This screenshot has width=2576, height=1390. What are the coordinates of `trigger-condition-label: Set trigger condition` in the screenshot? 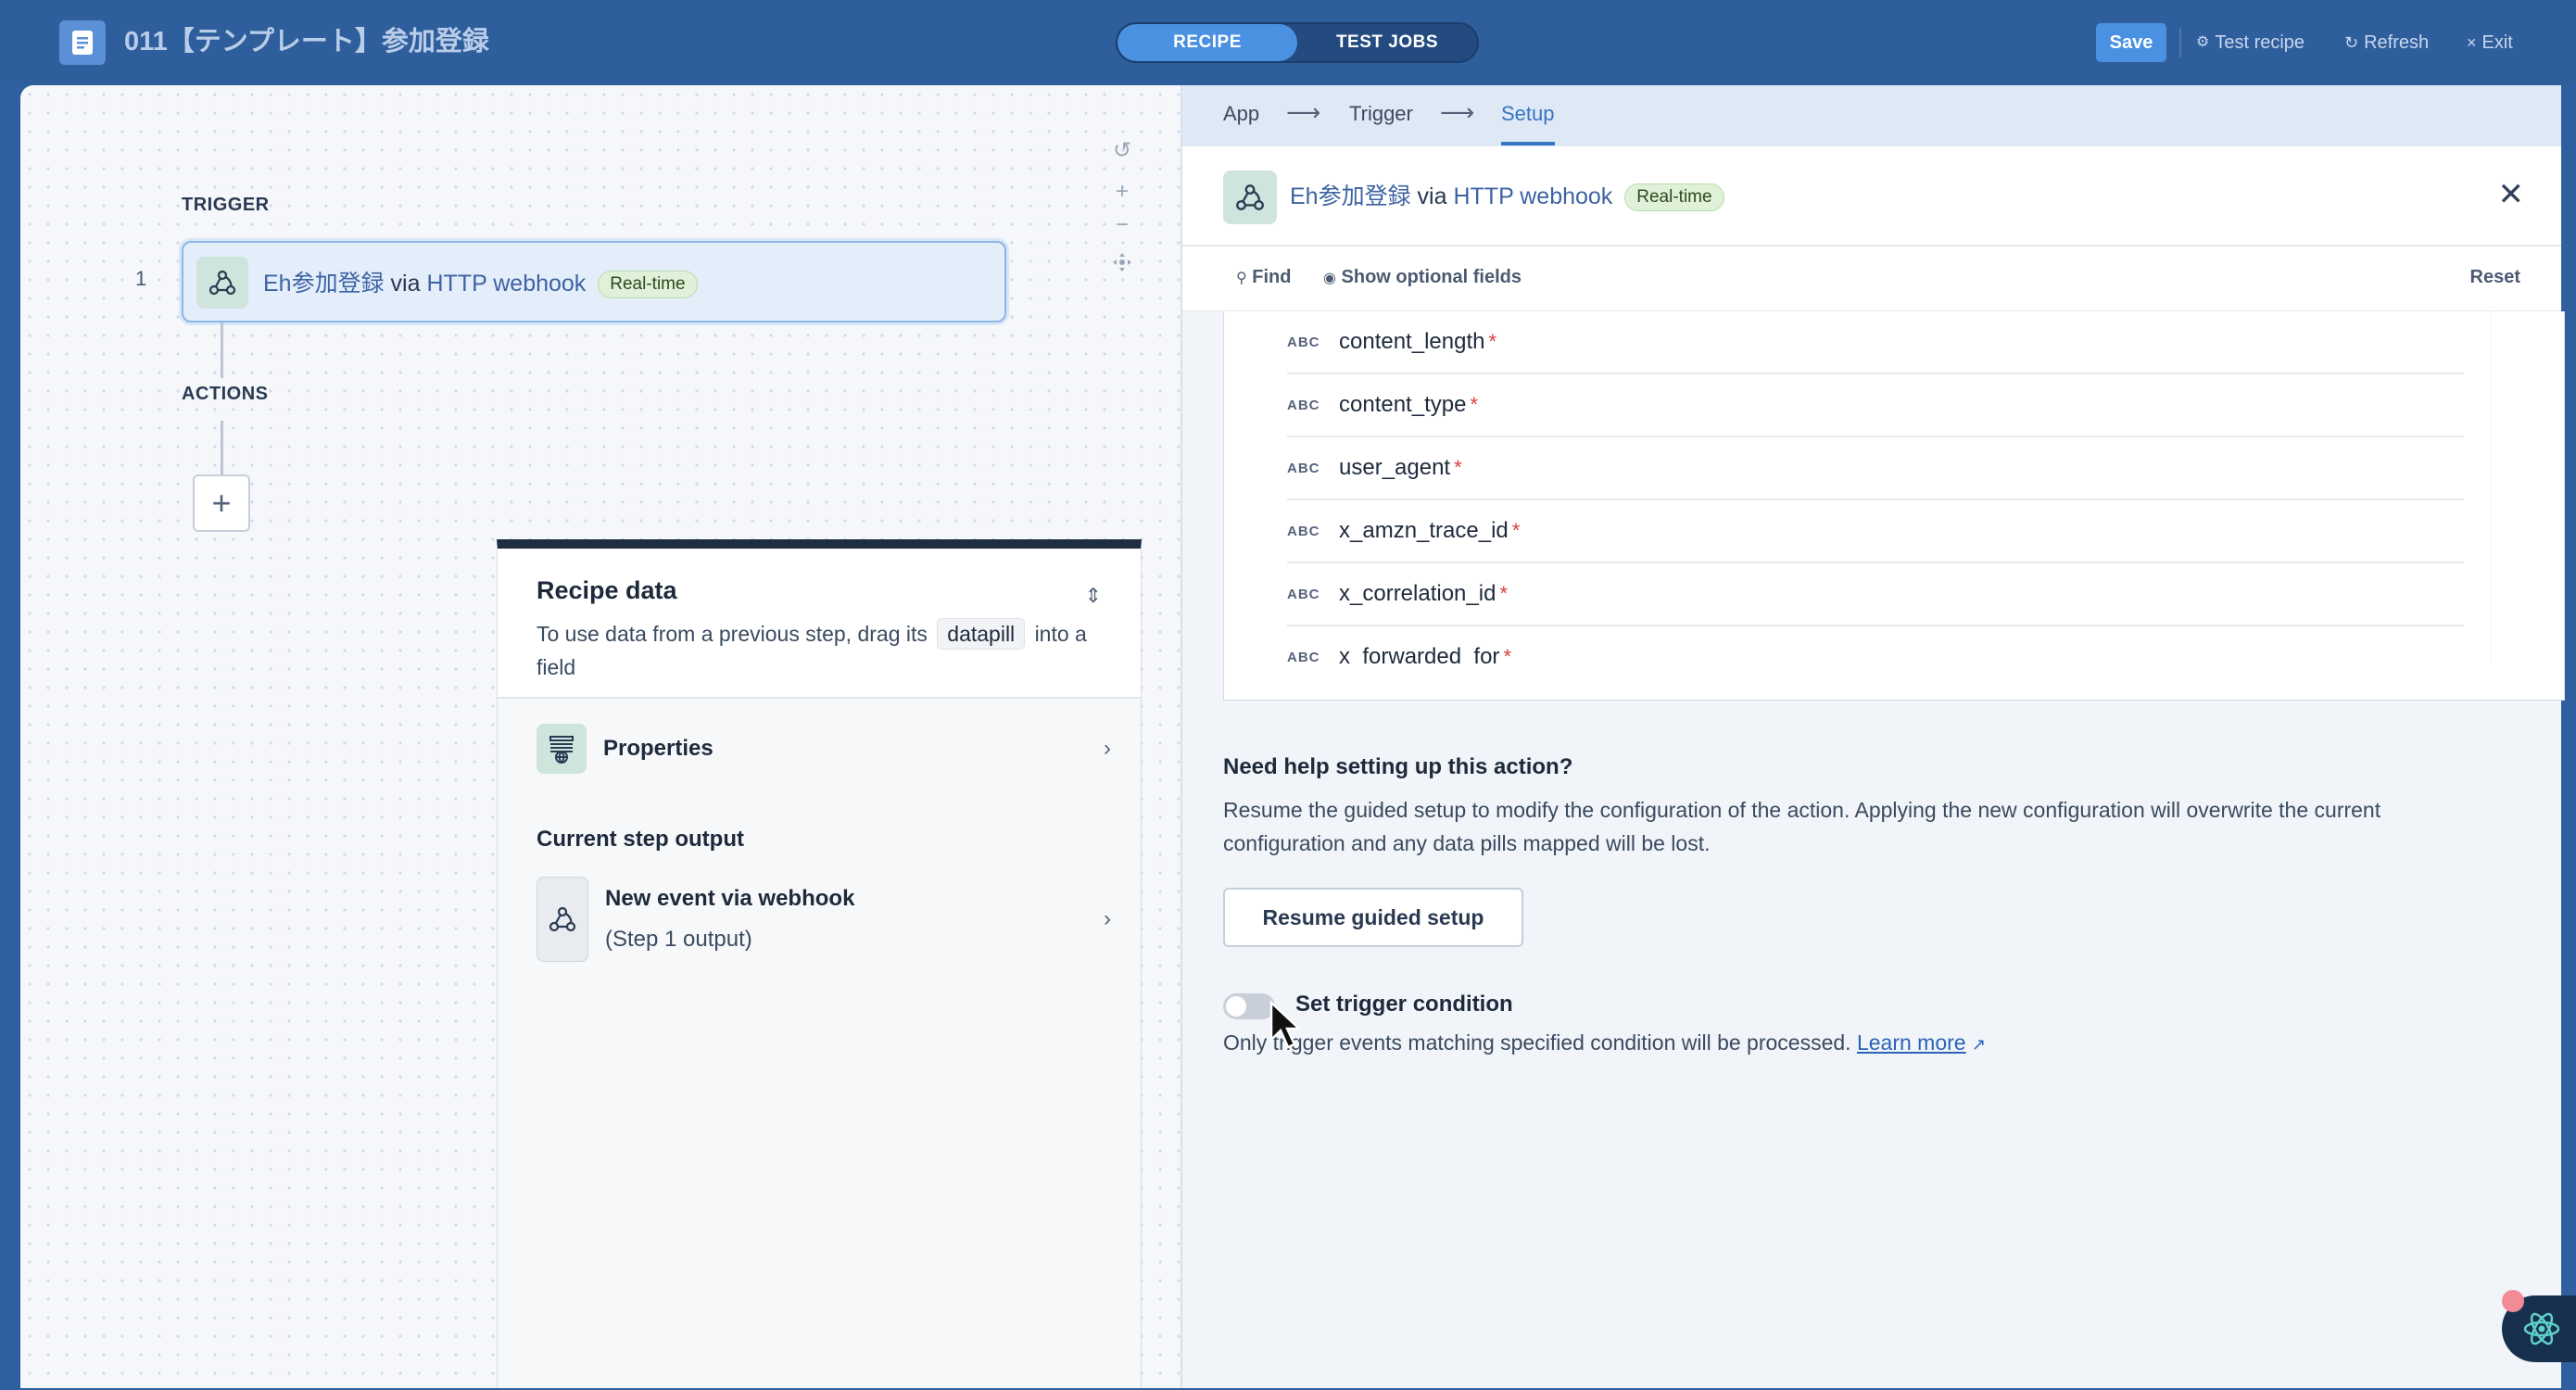 It's located at (1404, 1004).